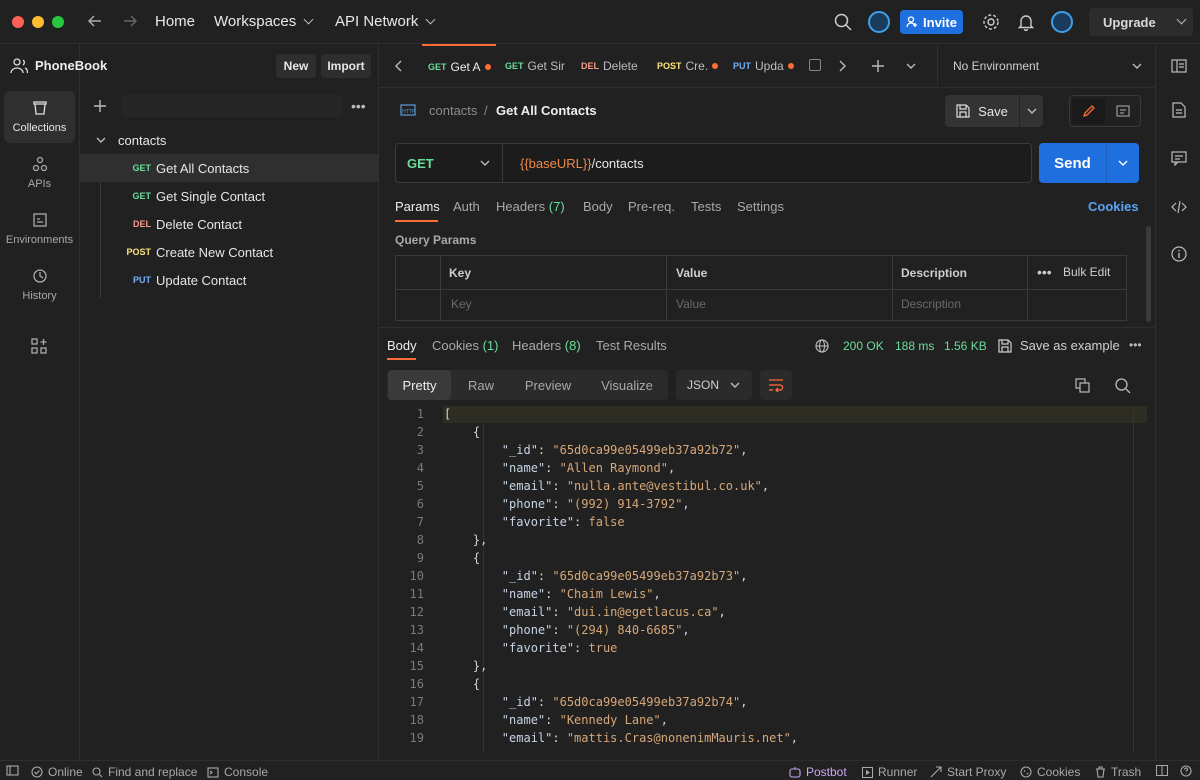 Image resolution: width=1200 pixels, height=780 pixels. Describe the element at coordinates (1026, 22) in the screenshot. I see `notifications-bell-icon` at that location.